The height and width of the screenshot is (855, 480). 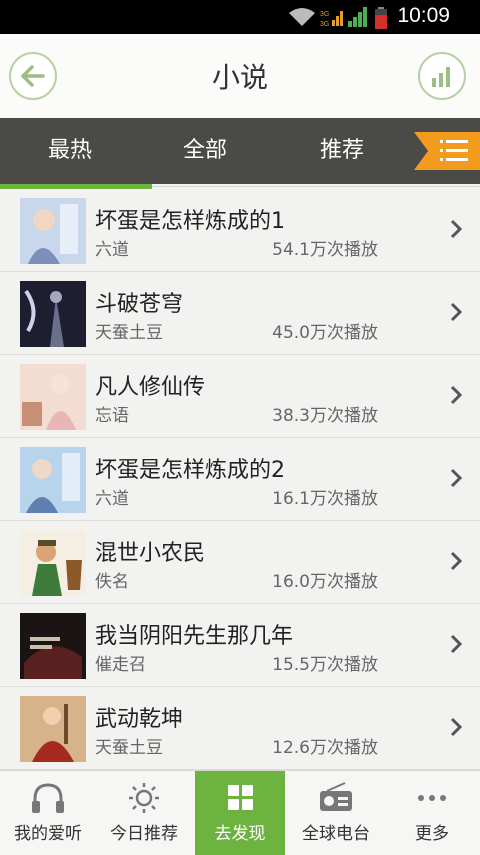 I want to click on page-title: 小说, so click(x=239, y=77).